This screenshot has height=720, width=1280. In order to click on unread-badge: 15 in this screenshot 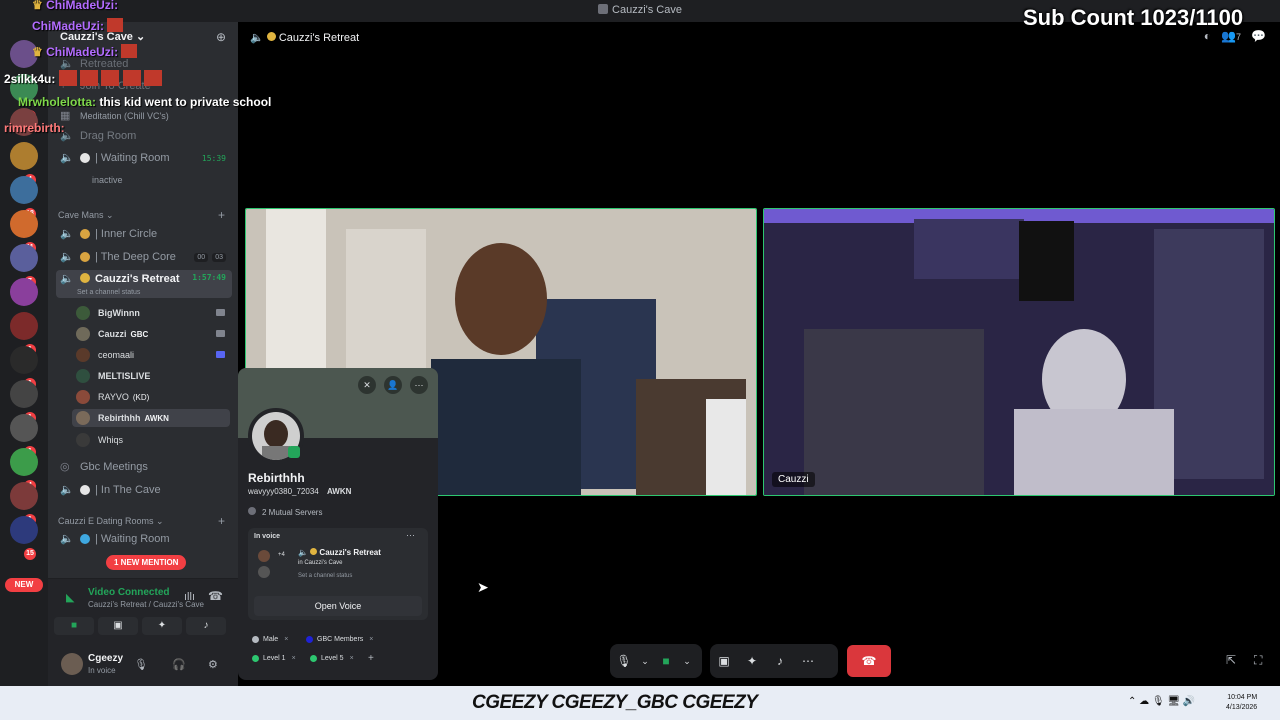, I will do `click(30, 554)`.